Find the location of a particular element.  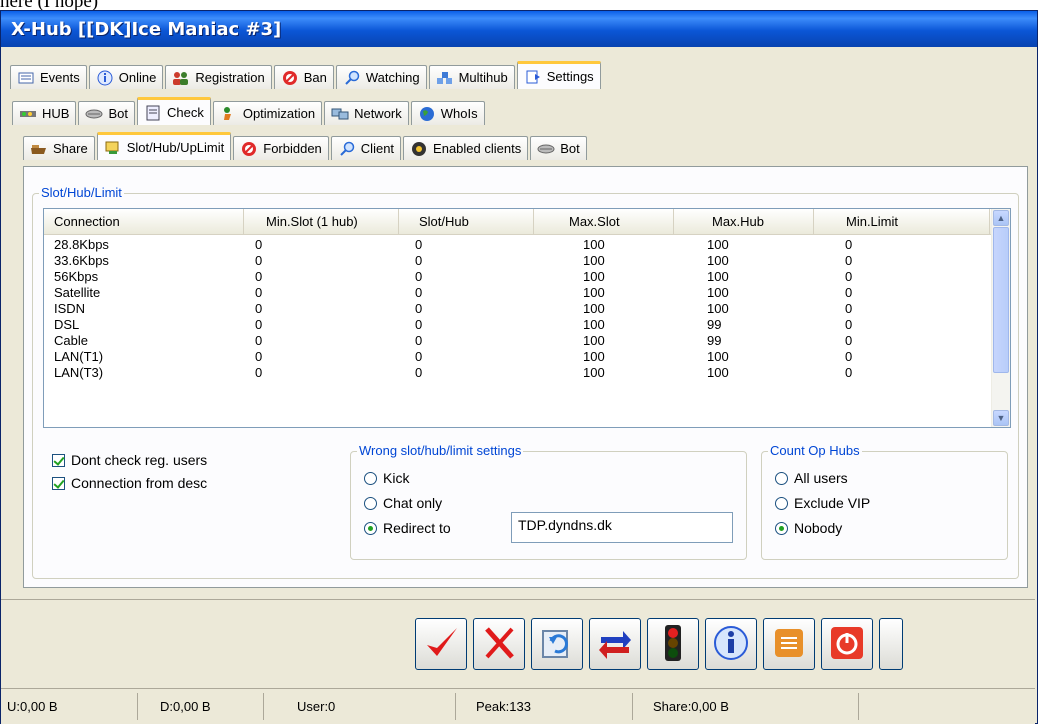

traffic-light-button is located at coordinates (673, 644).